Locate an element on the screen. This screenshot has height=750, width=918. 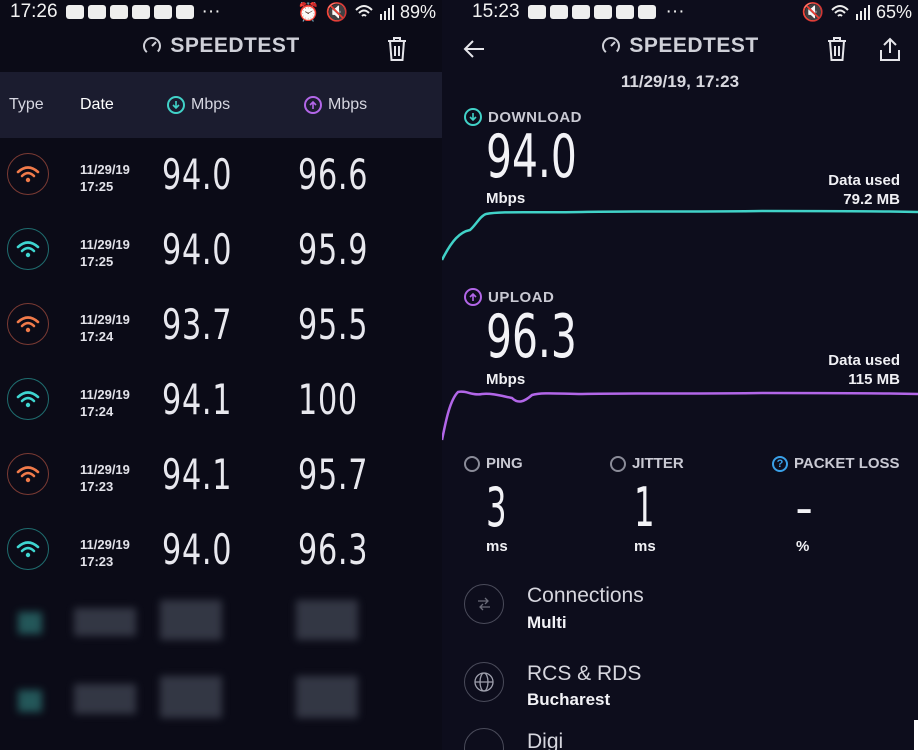
provider-title: RCS & RDS is located at coordinates (584, 673).